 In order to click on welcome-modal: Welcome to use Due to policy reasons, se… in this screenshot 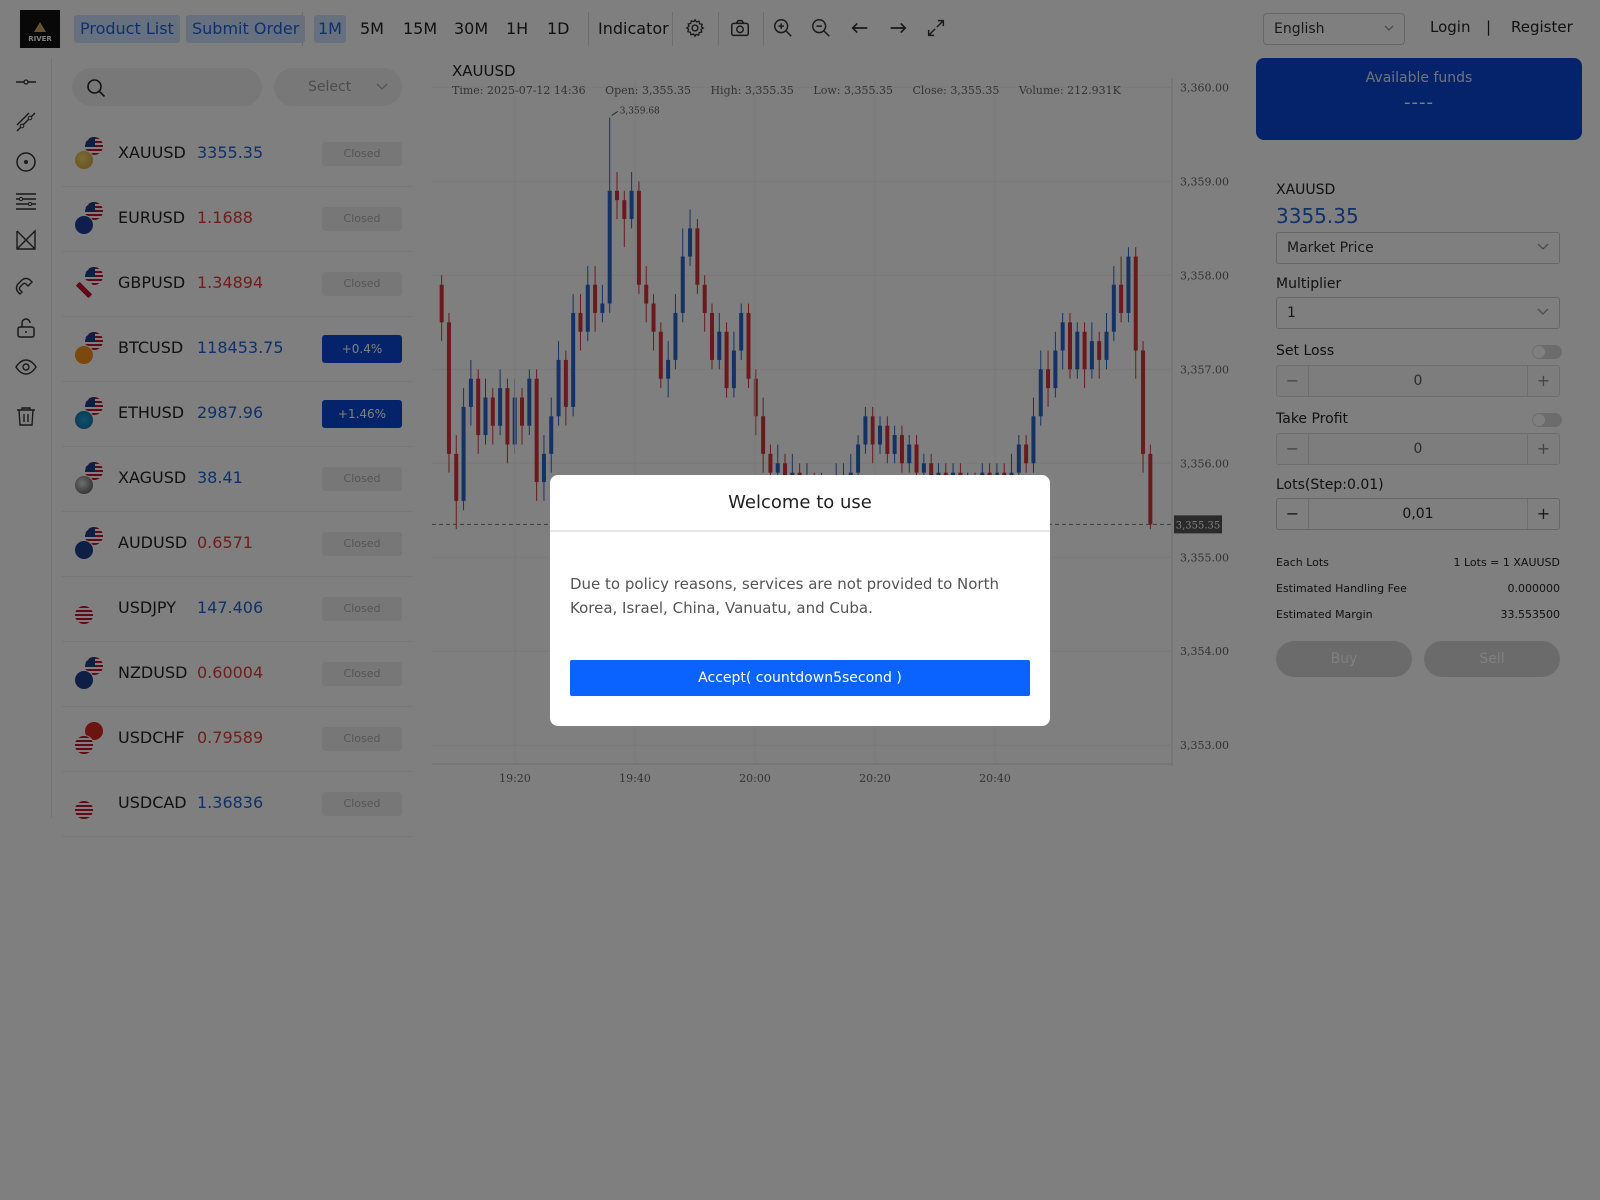, I will do `click(800, 600)`.